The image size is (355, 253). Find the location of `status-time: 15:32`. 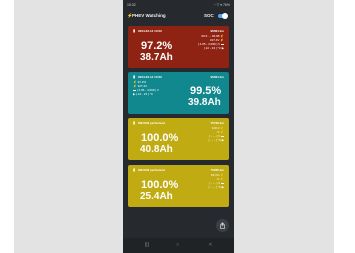

status-time: 15:32 is located at coordinates (131, 5).